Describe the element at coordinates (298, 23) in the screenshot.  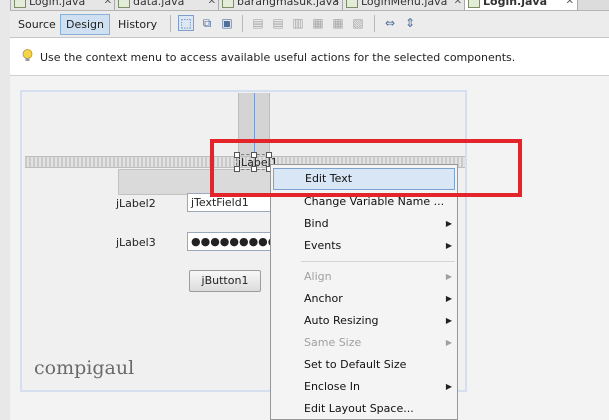
I see `center-horizontally-icon: ▥` at that location.